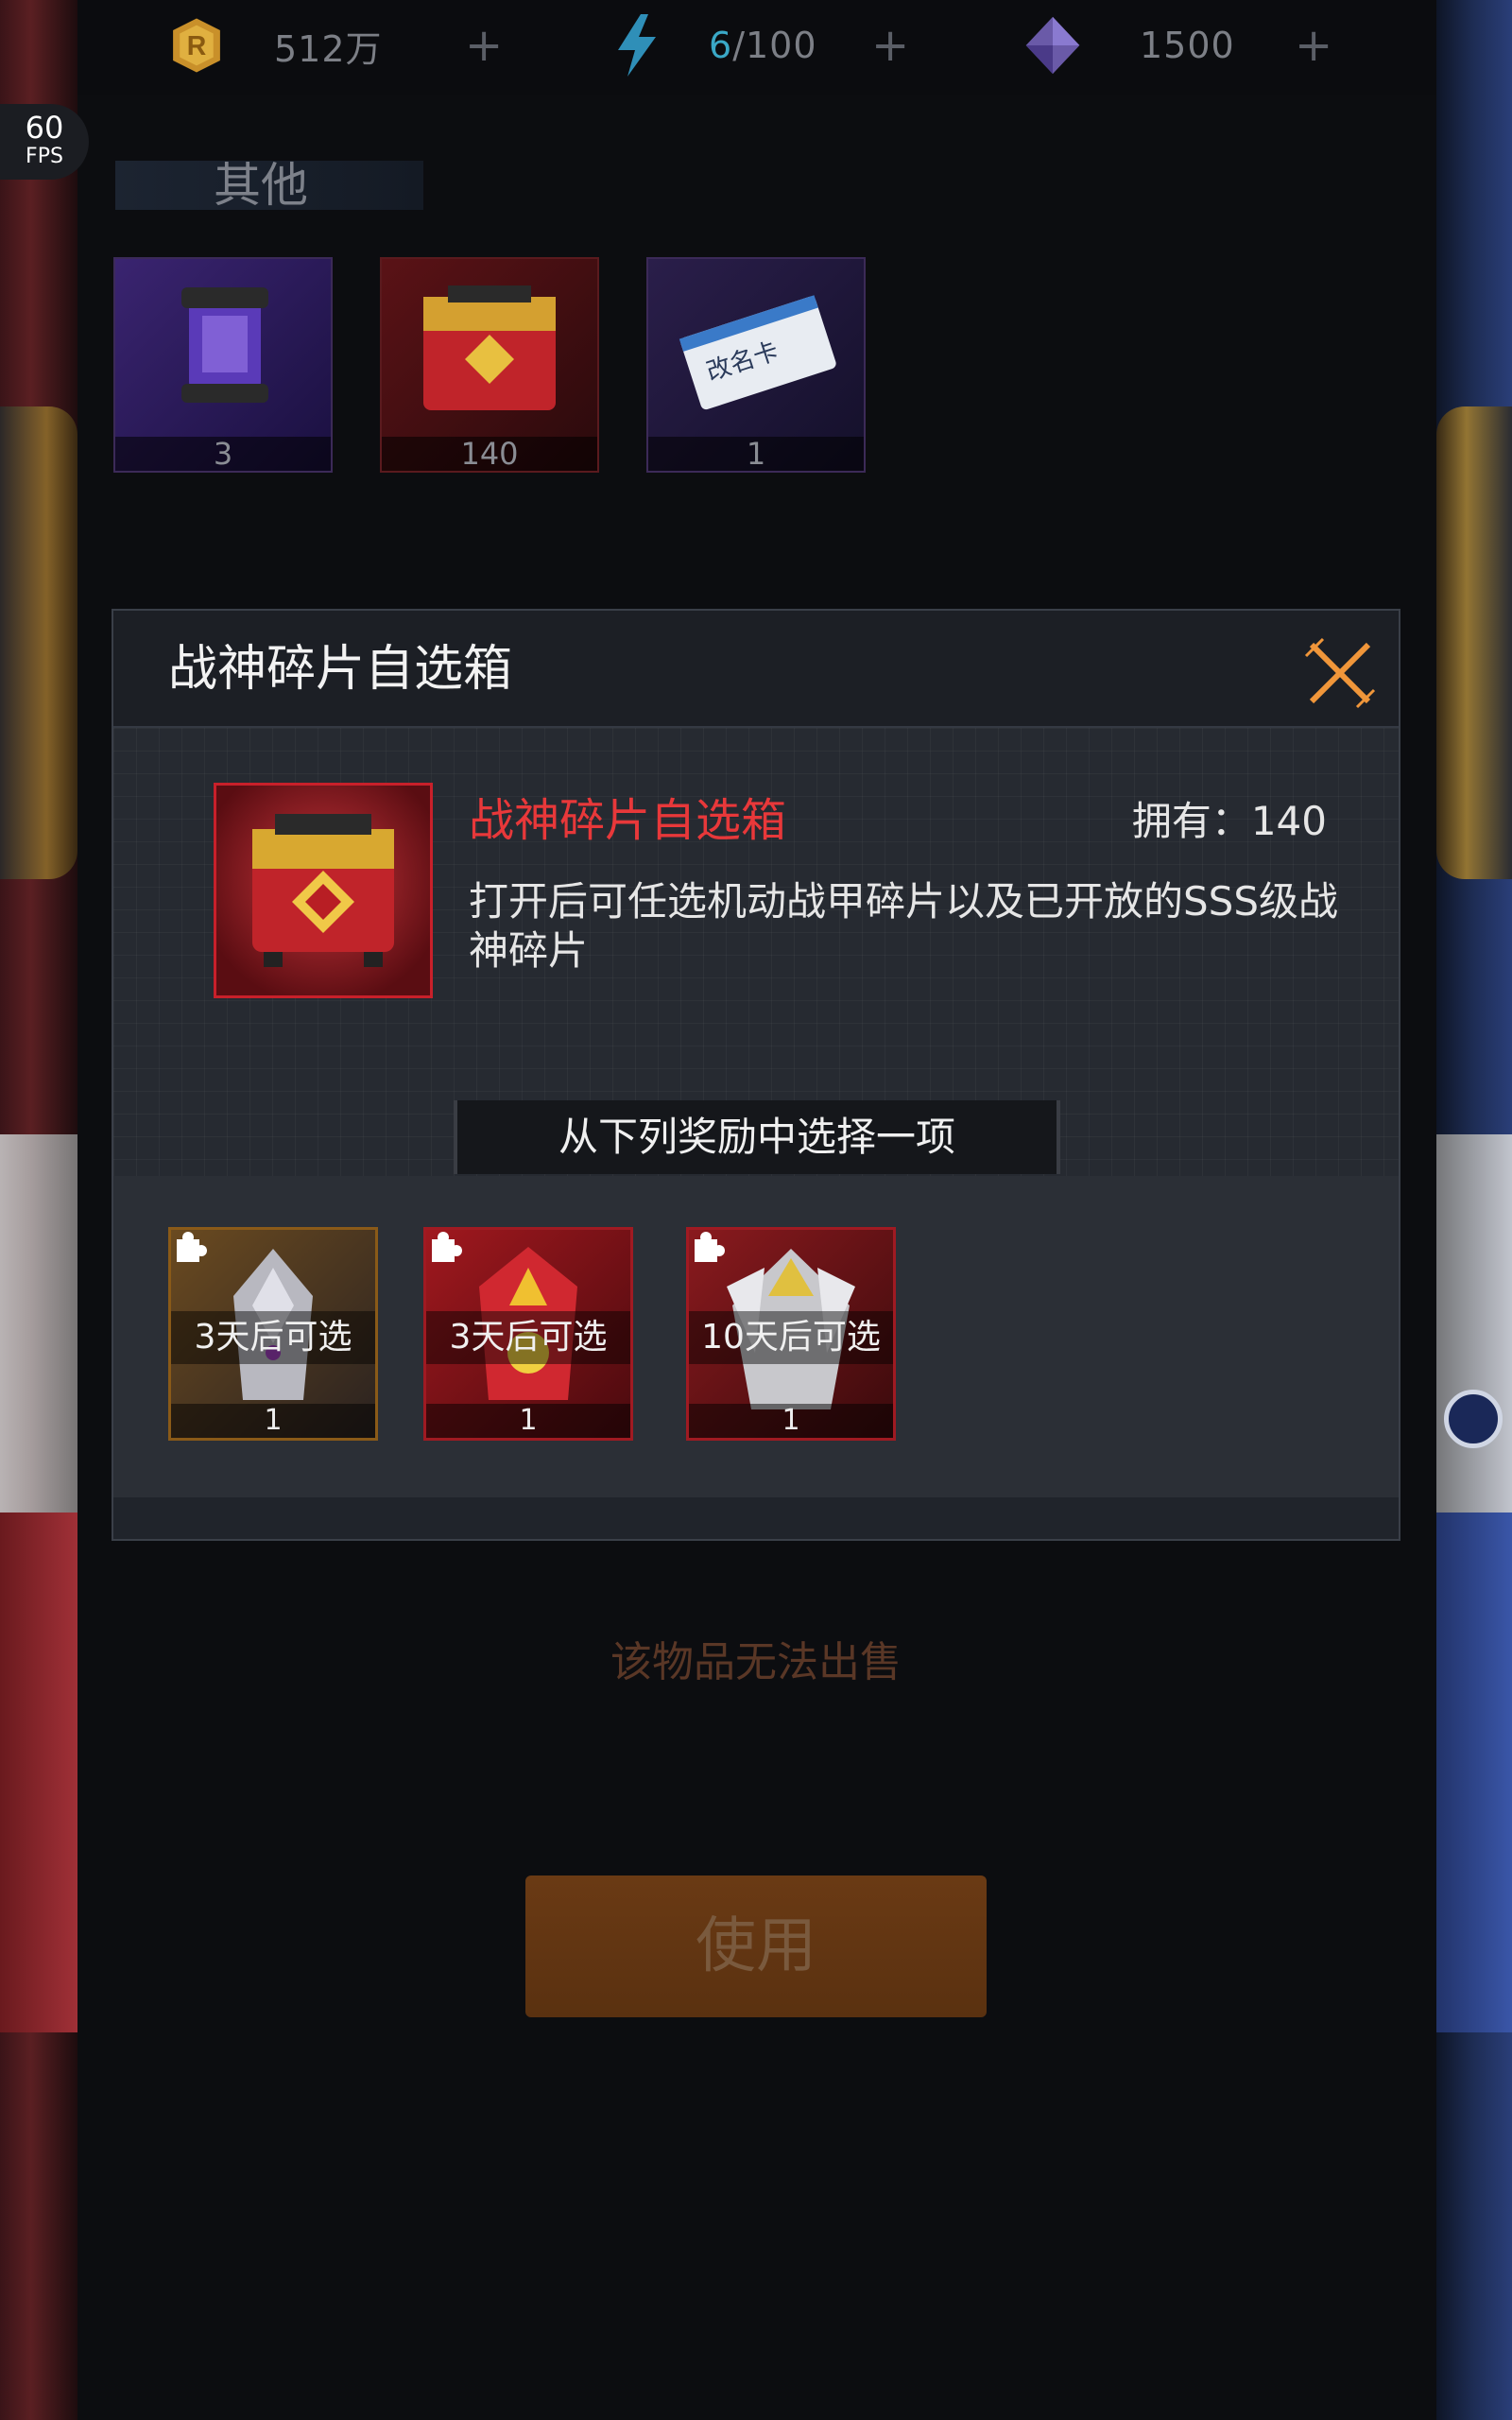  I want to click on resource-bar: R 512万 + 6/100 + 1500 +, so click(756, 47).